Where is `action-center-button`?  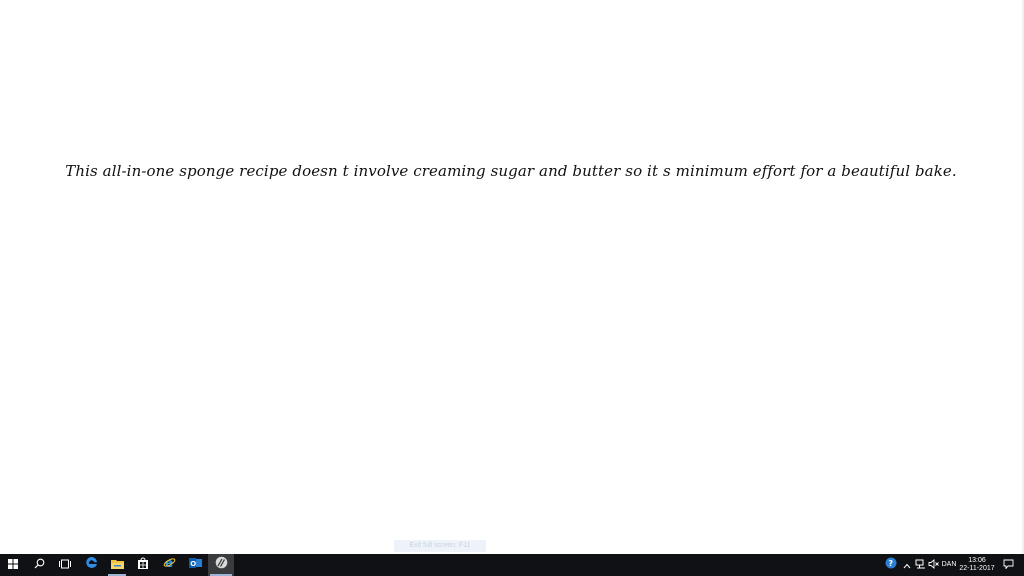 action-center-button is located at coordinates (1008, 565).